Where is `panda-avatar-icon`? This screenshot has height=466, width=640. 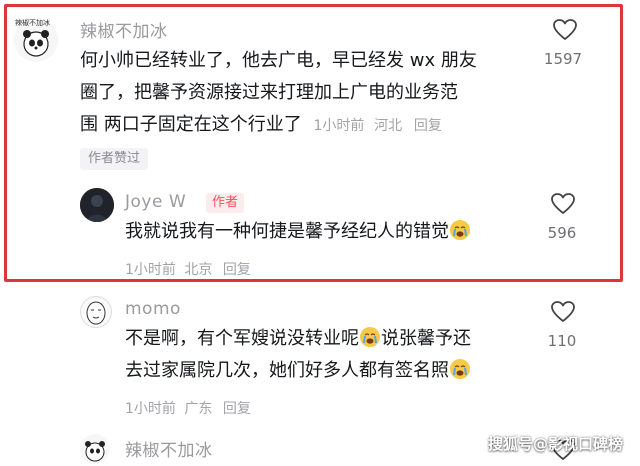
panda-avatar-icon is located at coordinates (95, 451).